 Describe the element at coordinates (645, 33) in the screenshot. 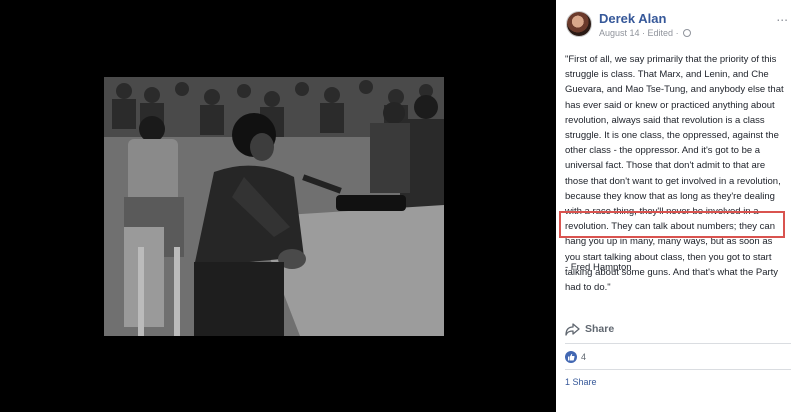

I see `post-meta: August 14 · Edited ·` at that location.